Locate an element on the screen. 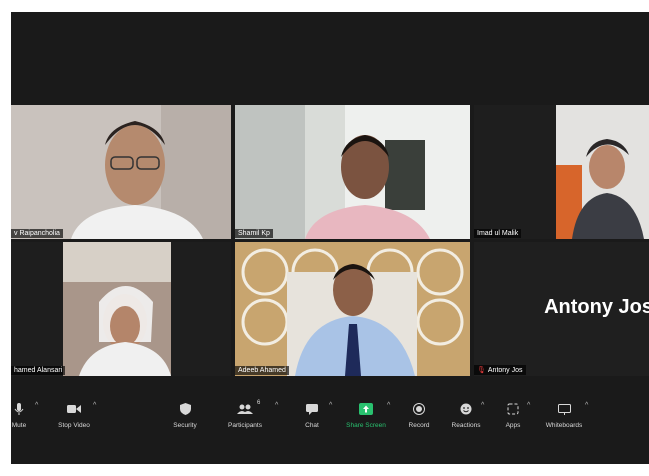 This screenshot has height=476, width=649. record-icon is located at coordinates (419, 409).